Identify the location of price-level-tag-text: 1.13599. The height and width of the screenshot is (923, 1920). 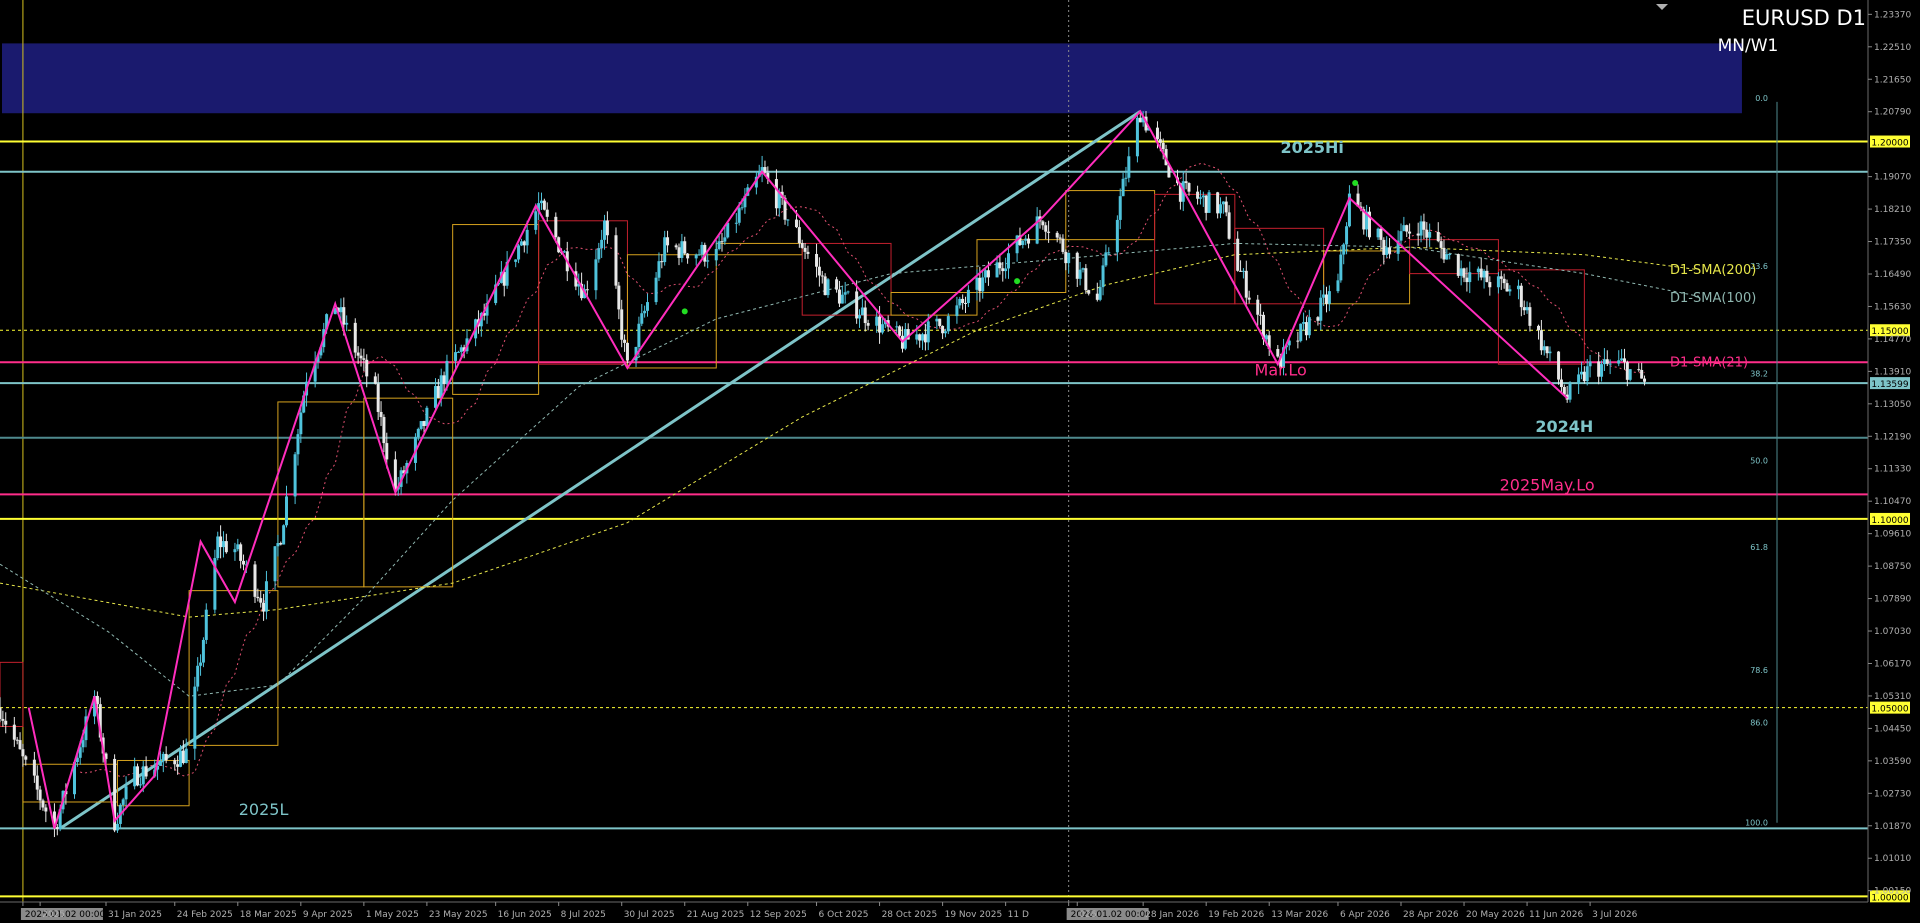
(1889, 385).